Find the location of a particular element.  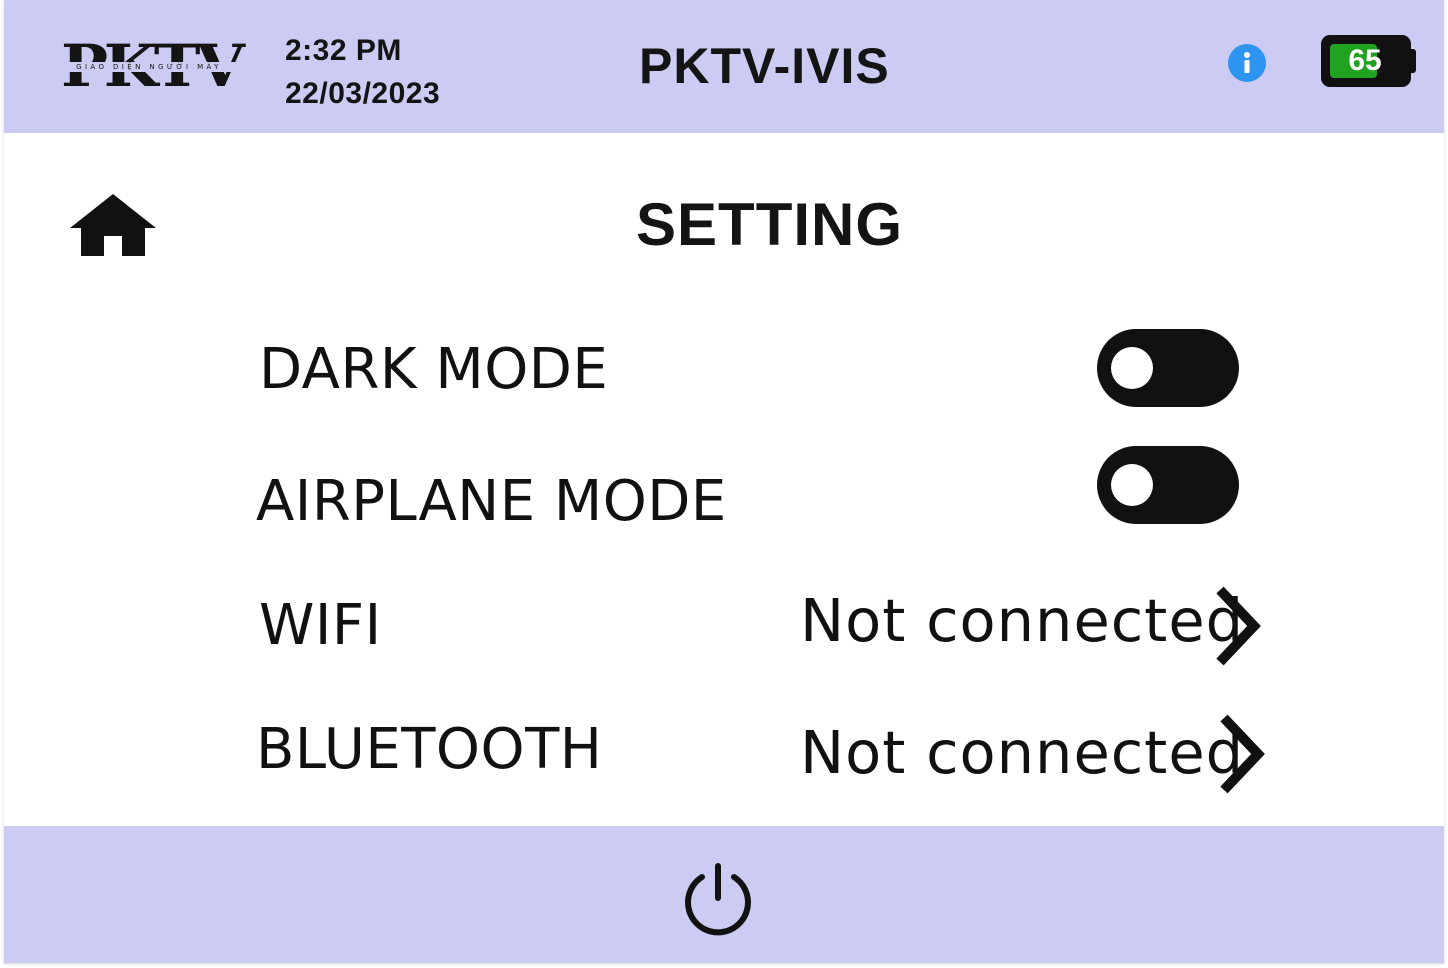

dark-mode-toggle is located at coordinates (1168, 368).